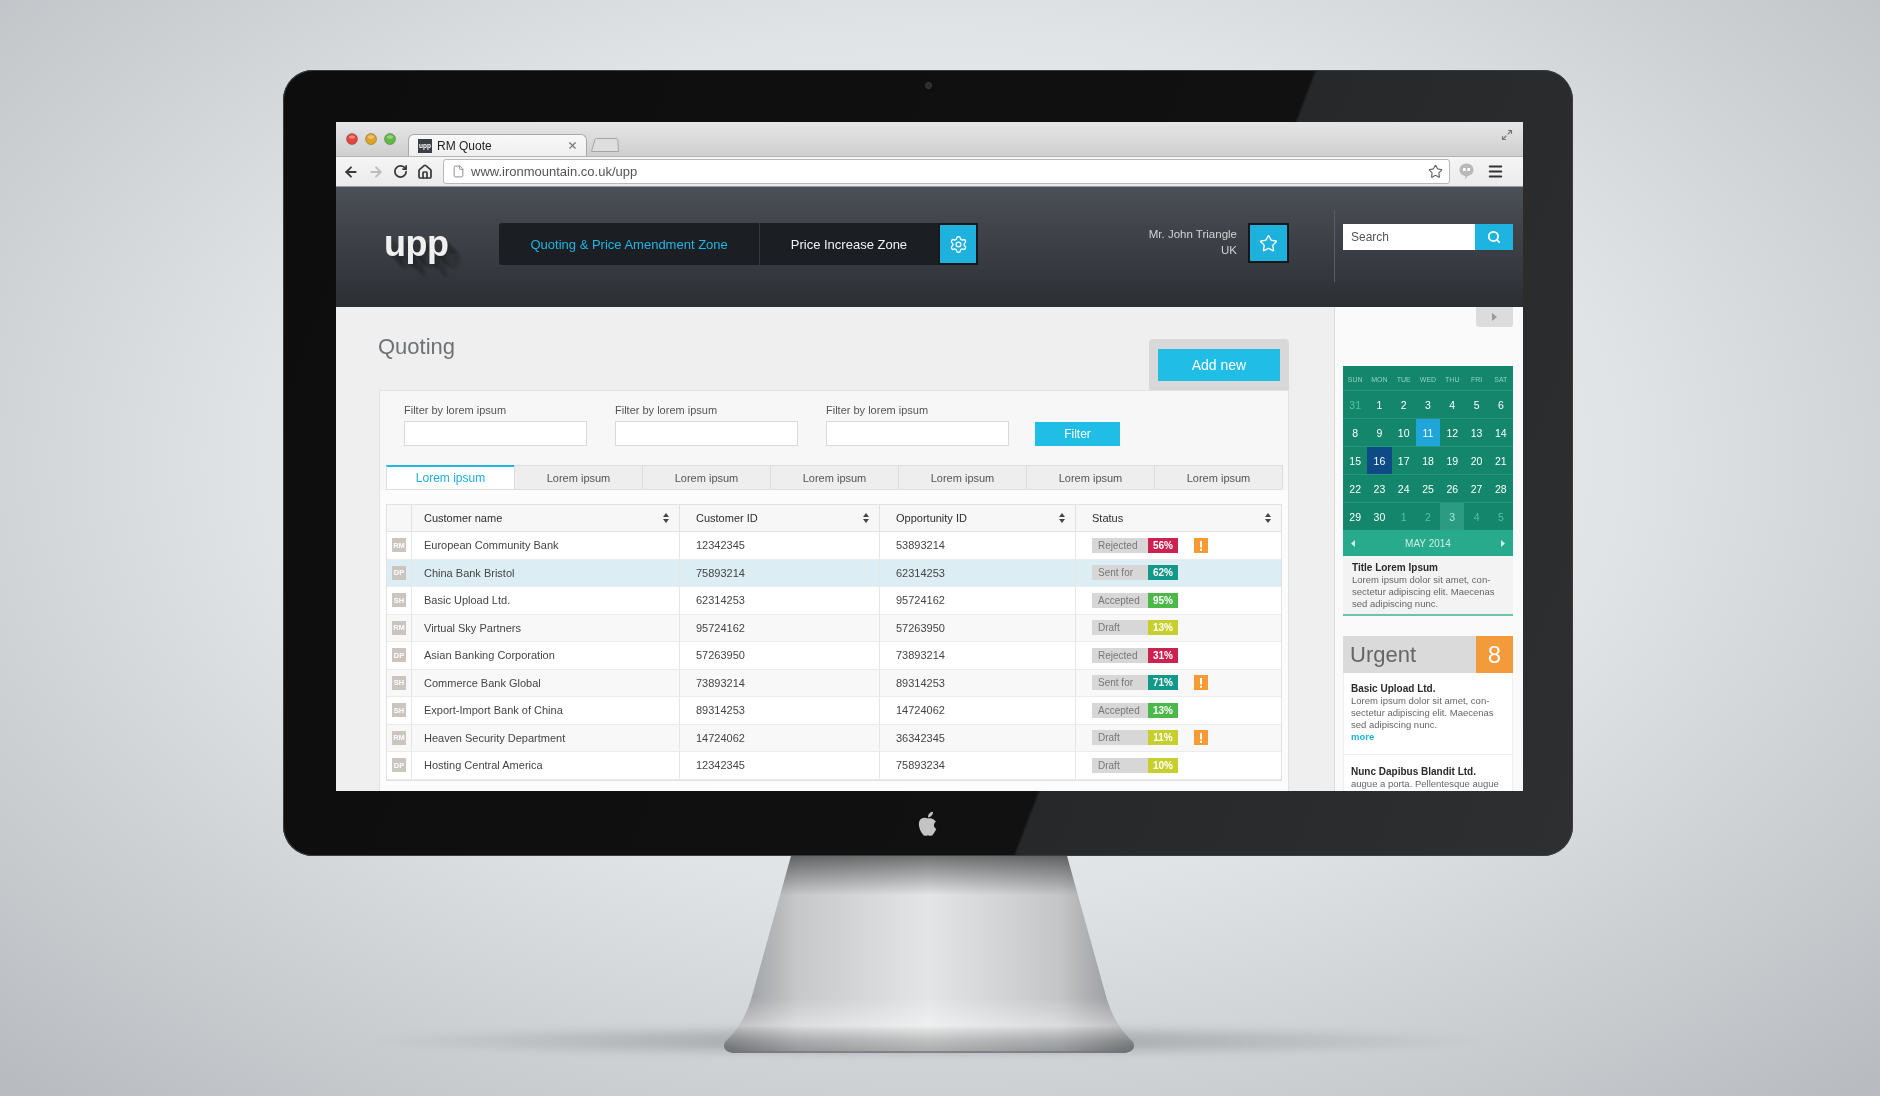 The height and width of the screenshot is (1096, 1880). Describe the element at coordinates (1476, 404) in the screenshot. I see `calendar-day: 5` at that location.